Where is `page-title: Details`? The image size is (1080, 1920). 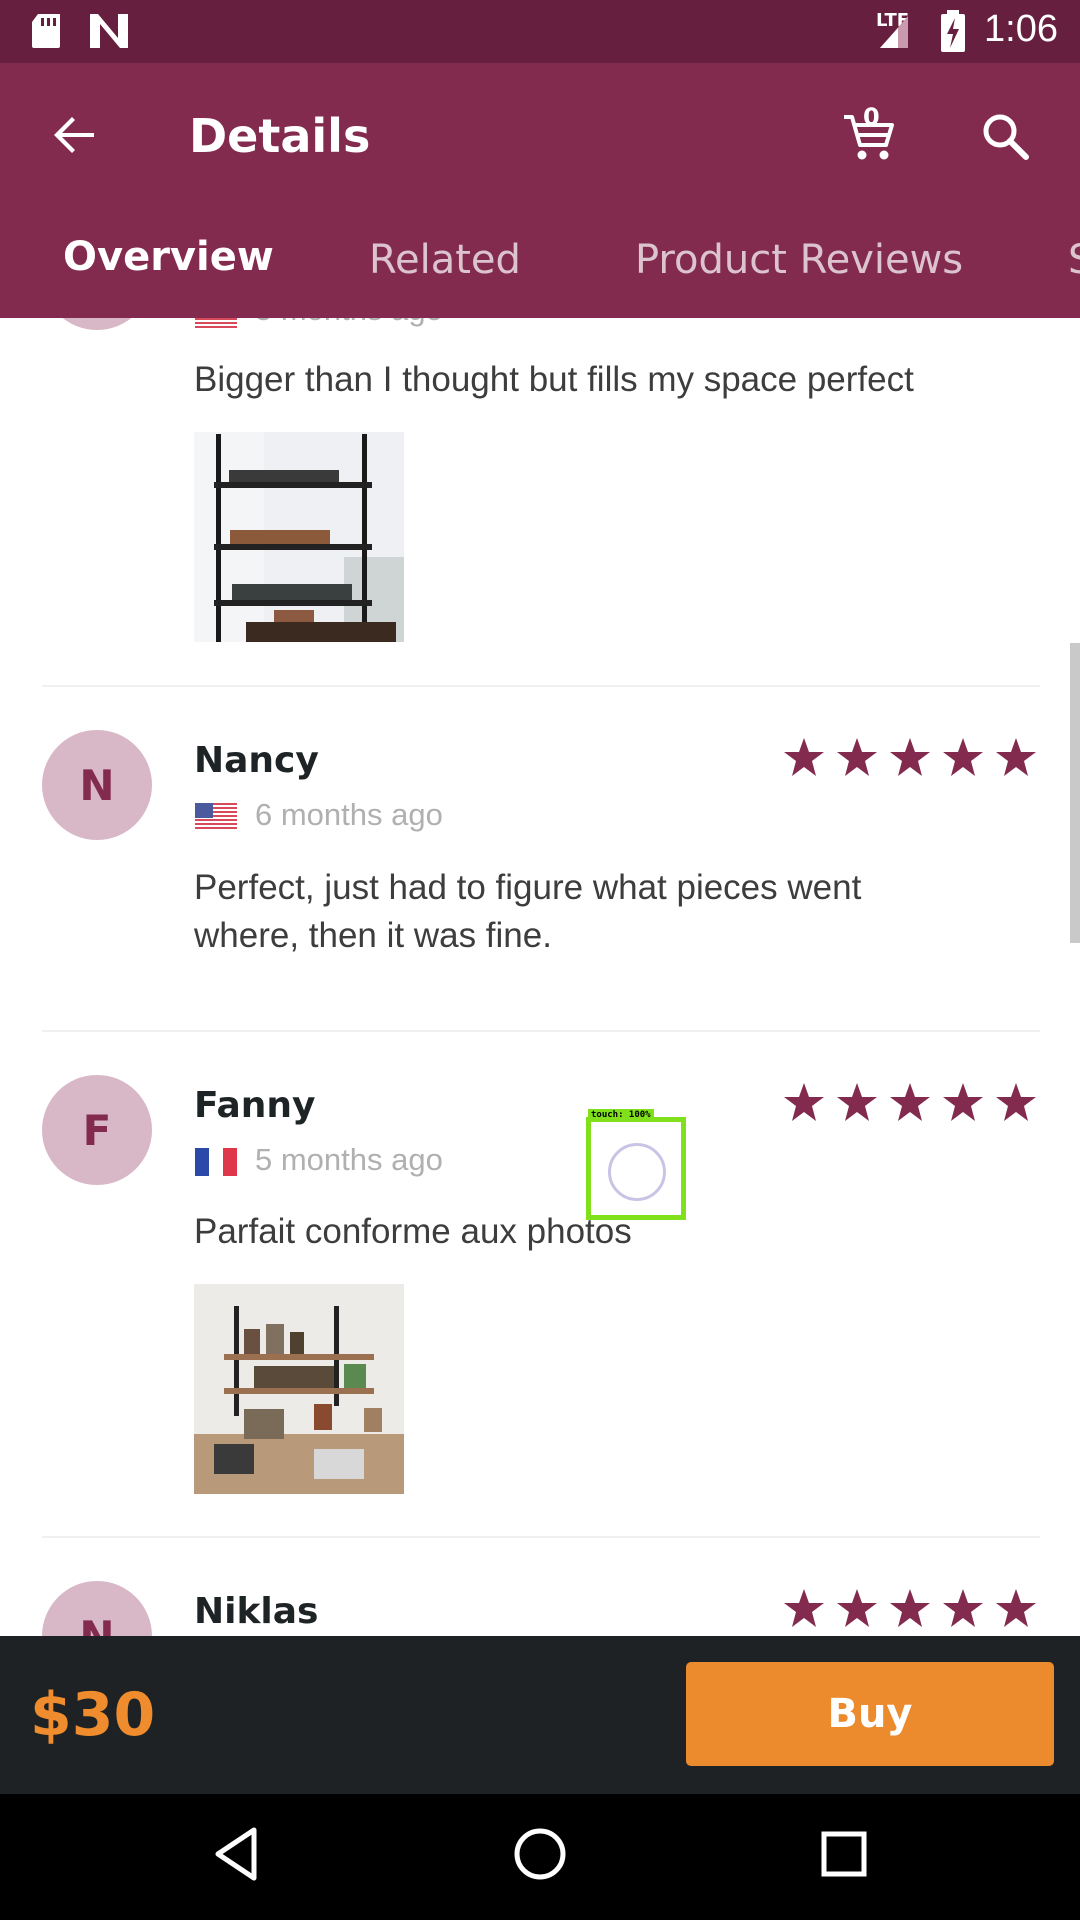
page-title: Details is located at coordinates (280, 136).